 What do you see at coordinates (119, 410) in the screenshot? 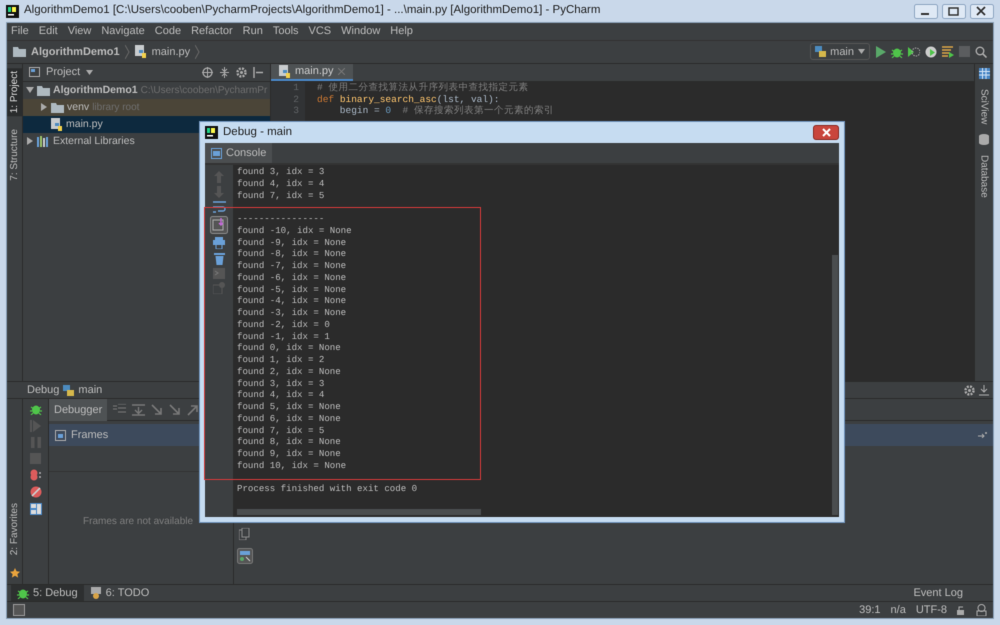
I see `show-execution-point-icon` at bounding box center [119, 410].